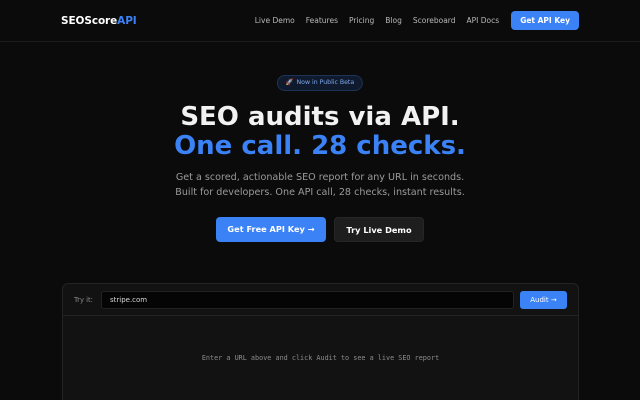 This screenshot has width=640, height=400. What do you see at coordinates (483, 20) in the screenshot?
I see `nav-link-api-docs: API Docs` at bounding box center [483, 20].